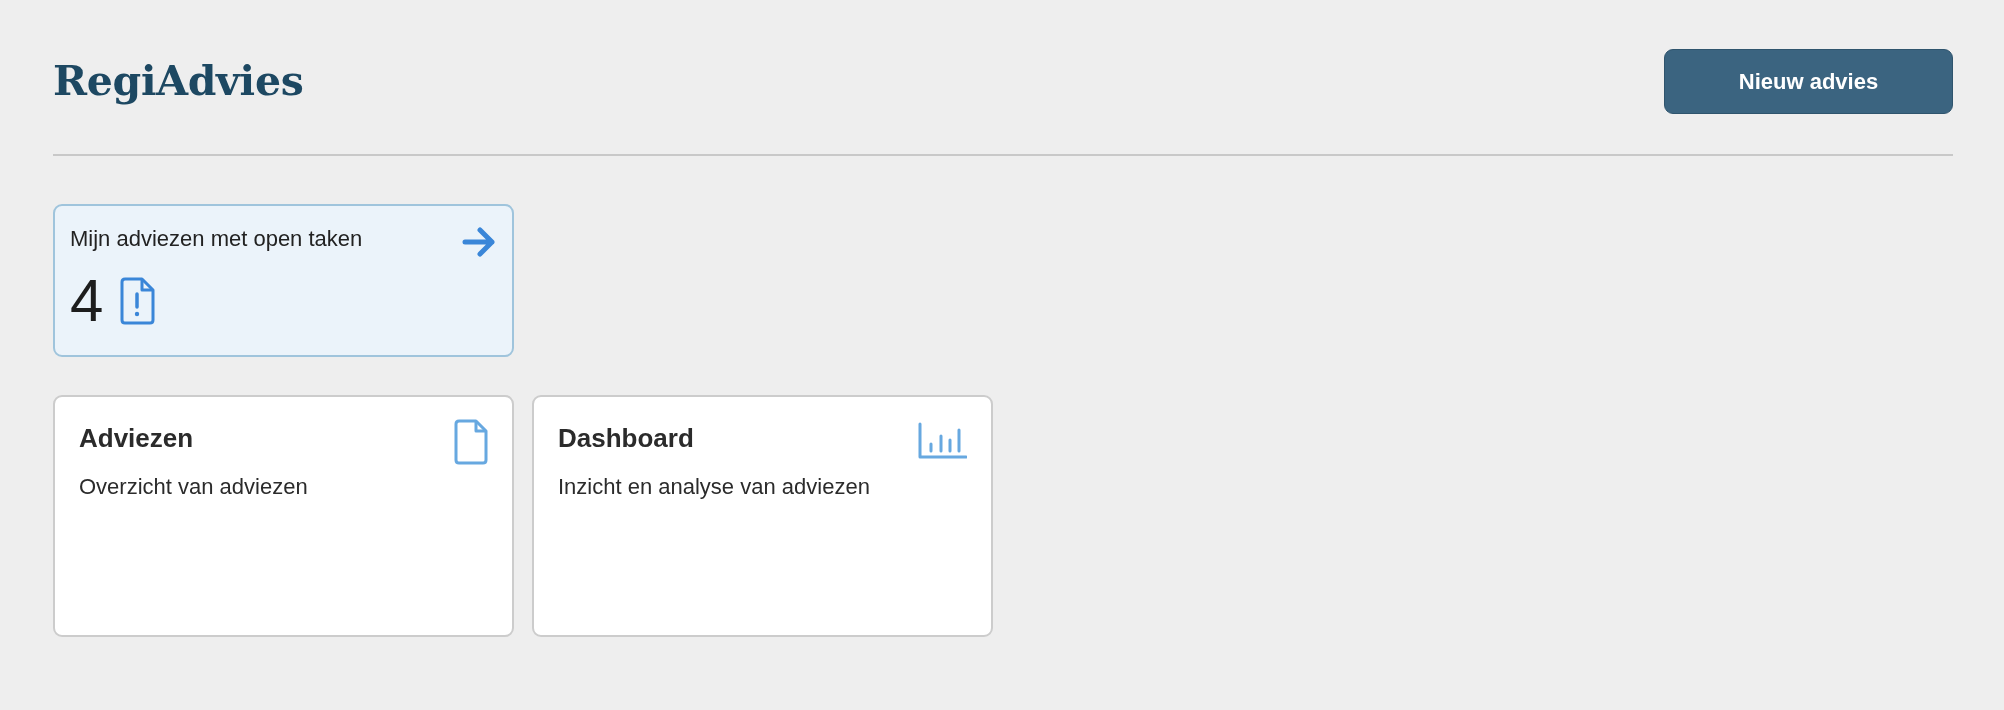 This screenshot has width=2004, height=710. I want to click on new-advice-button: Nieuw advies, so click(1808, 81).